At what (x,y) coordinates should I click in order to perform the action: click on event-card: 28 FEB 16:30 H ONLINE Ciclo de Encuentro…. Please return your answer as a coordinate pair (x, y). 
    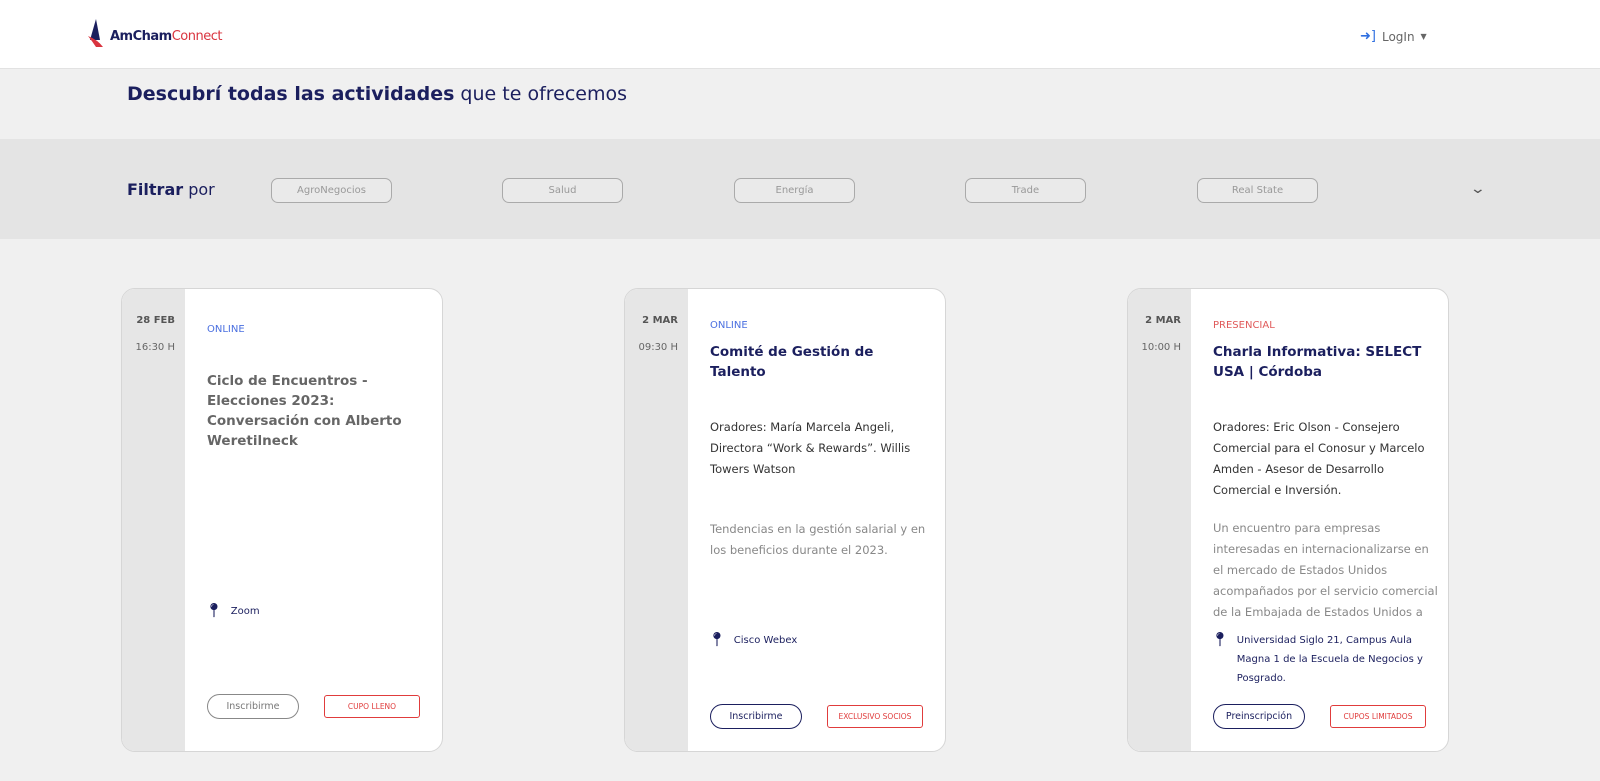
    Looking at the image, I should click on (282, 520).